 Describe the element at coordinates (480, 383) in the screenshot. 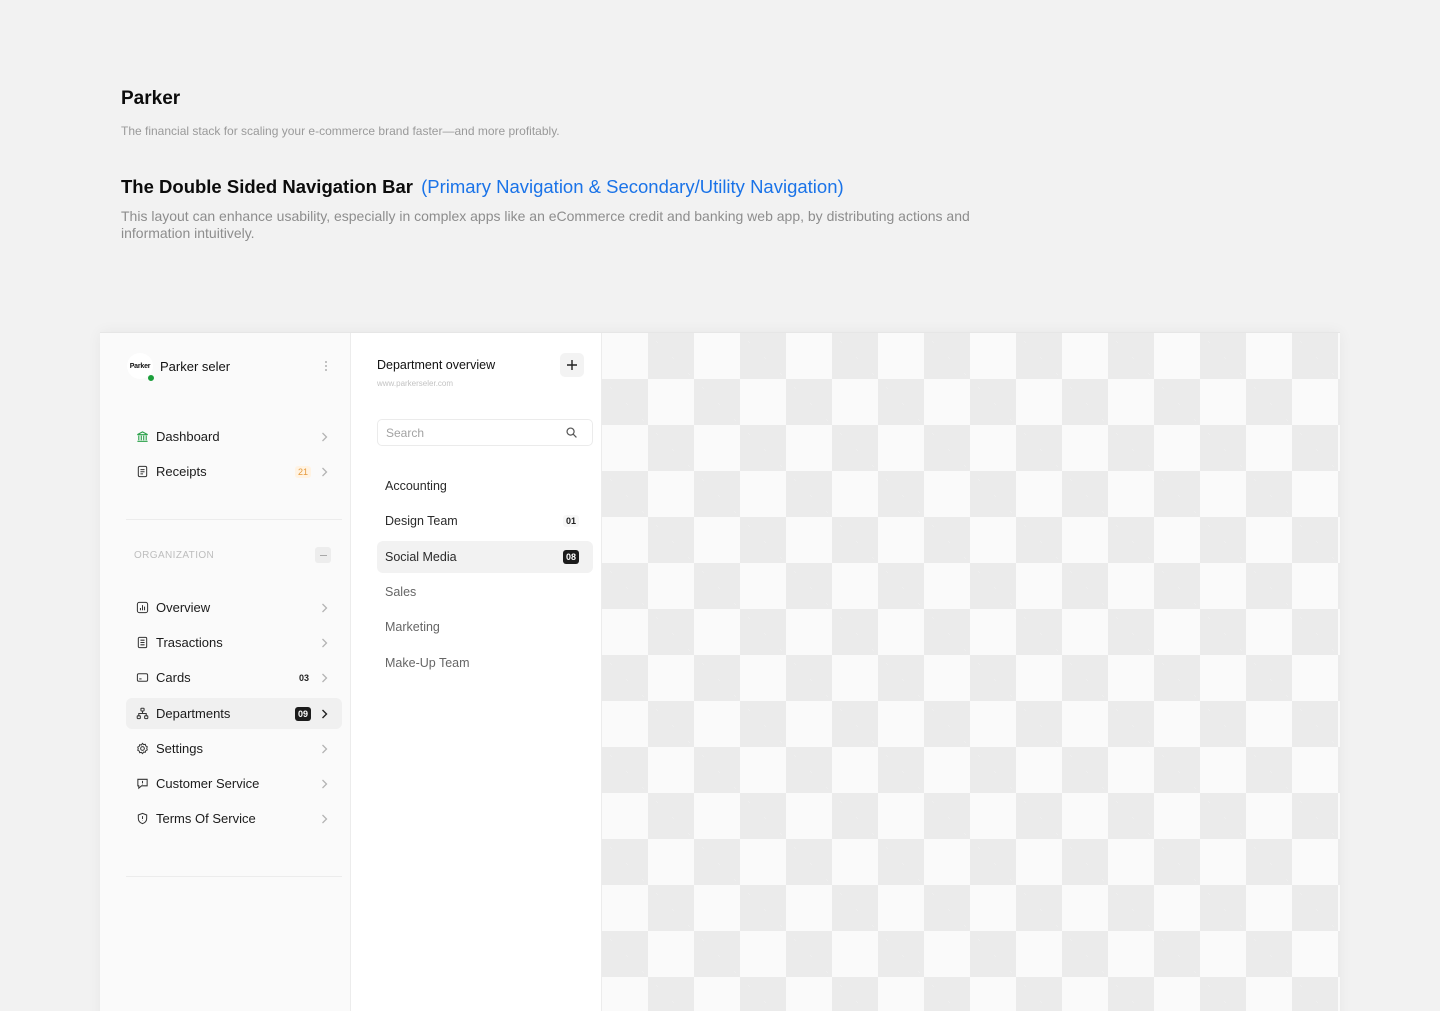

I see `panel-url: www.parkerseler.com` at that location.